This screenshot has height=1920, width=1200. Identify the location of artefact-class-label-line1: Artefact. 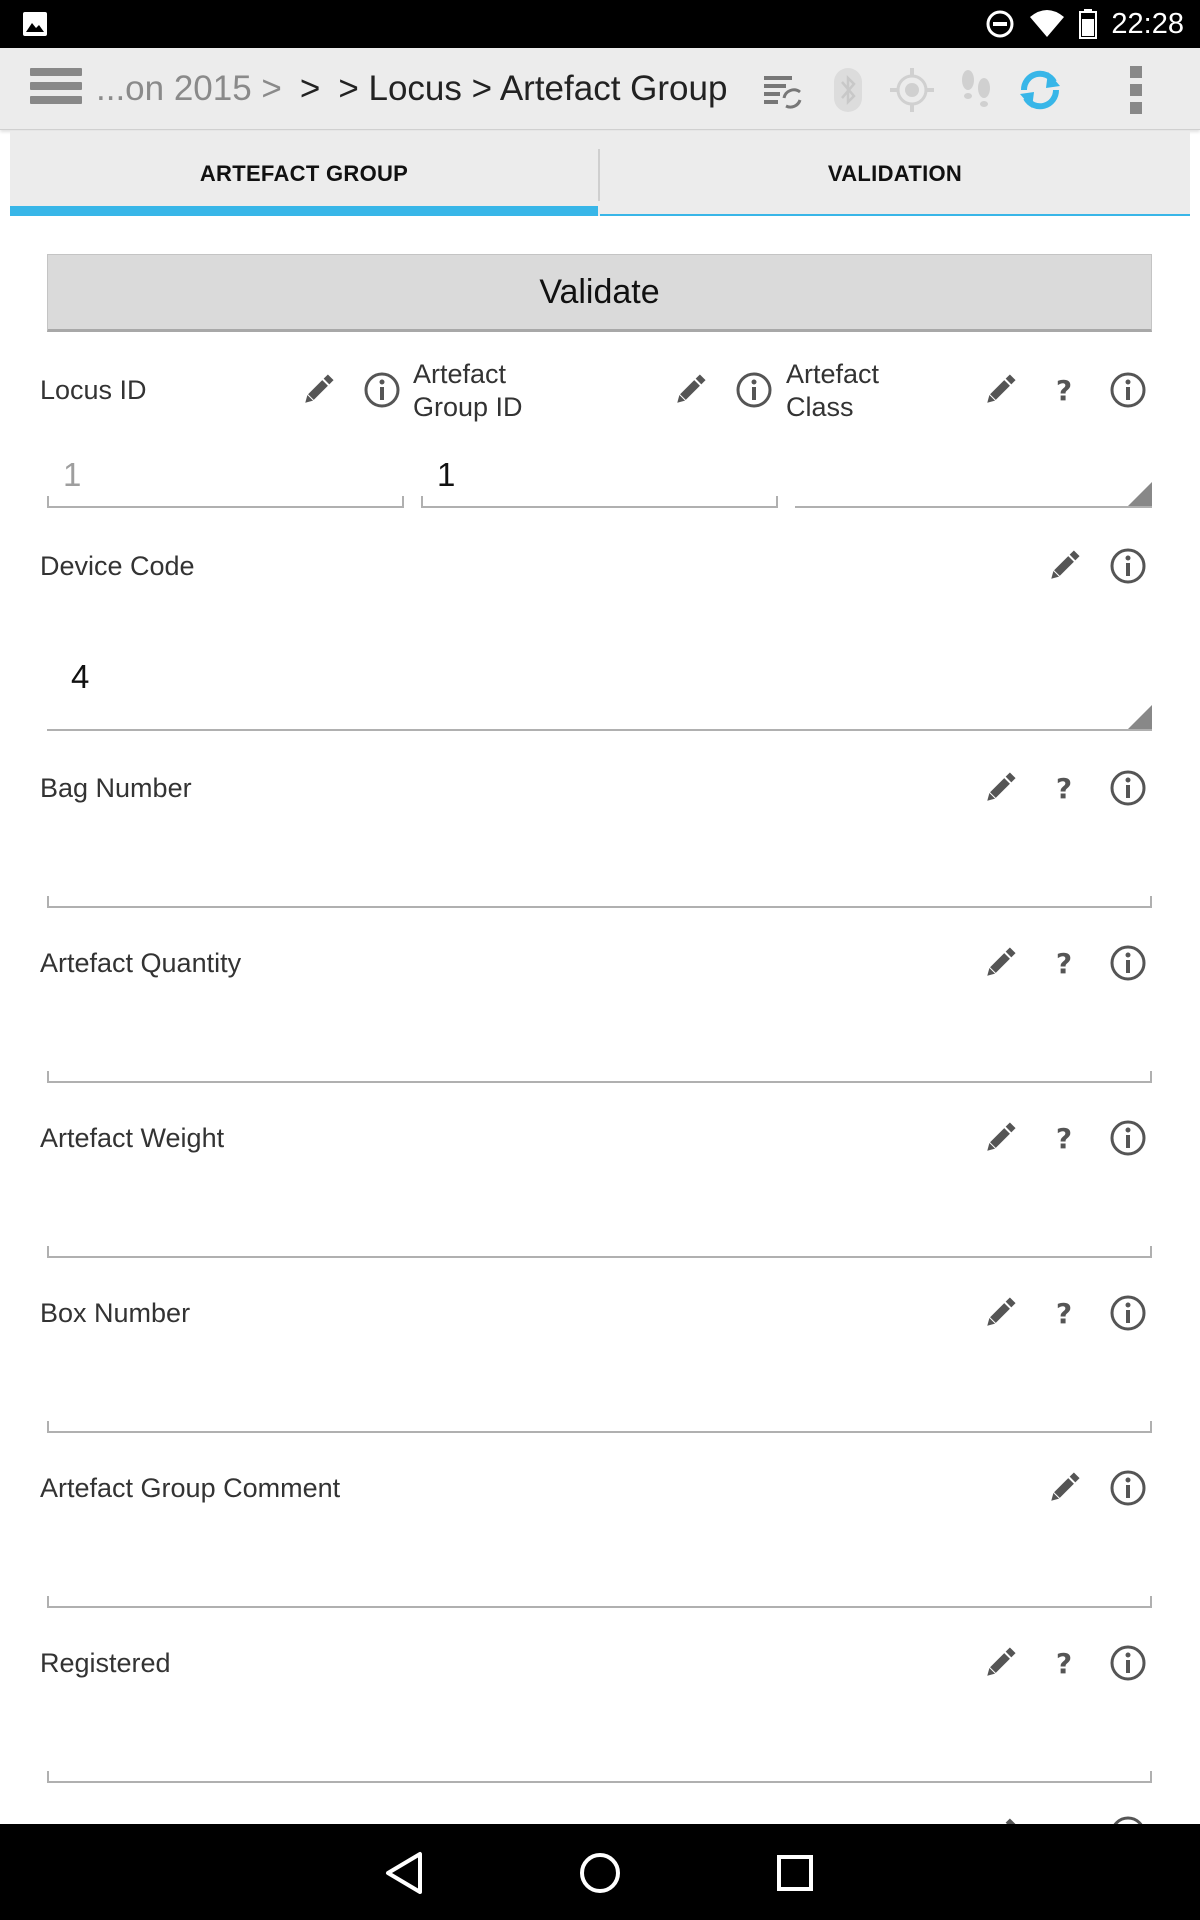
(833, 374).